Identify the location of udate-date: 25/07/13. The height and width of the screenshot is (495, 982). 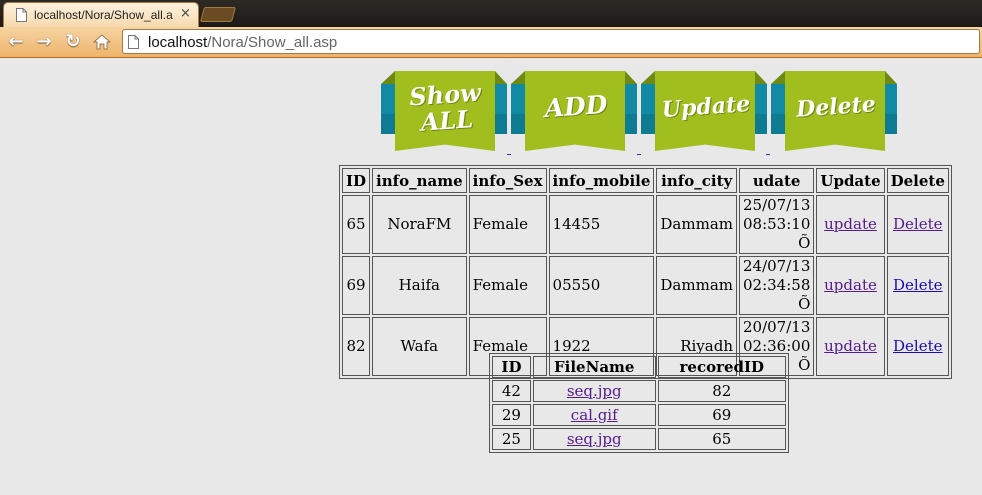
(777, 205).